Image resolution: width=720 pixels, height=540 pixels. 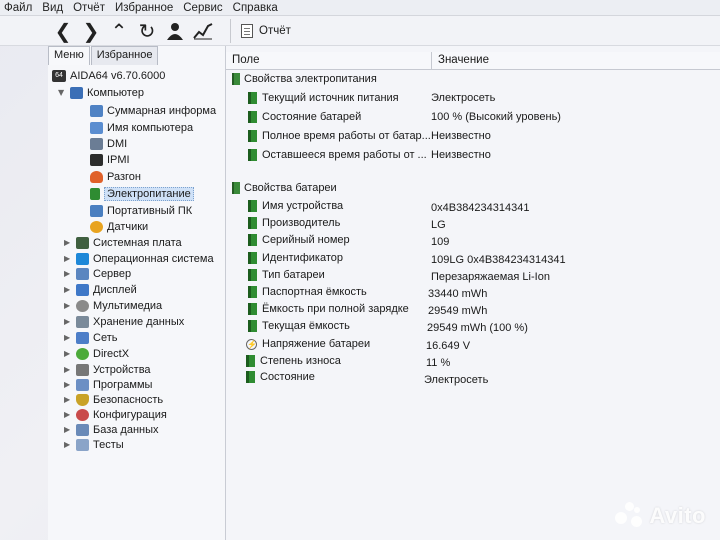 I want to click on tree-item-power: Электропитание, so click(x=142, y=193).